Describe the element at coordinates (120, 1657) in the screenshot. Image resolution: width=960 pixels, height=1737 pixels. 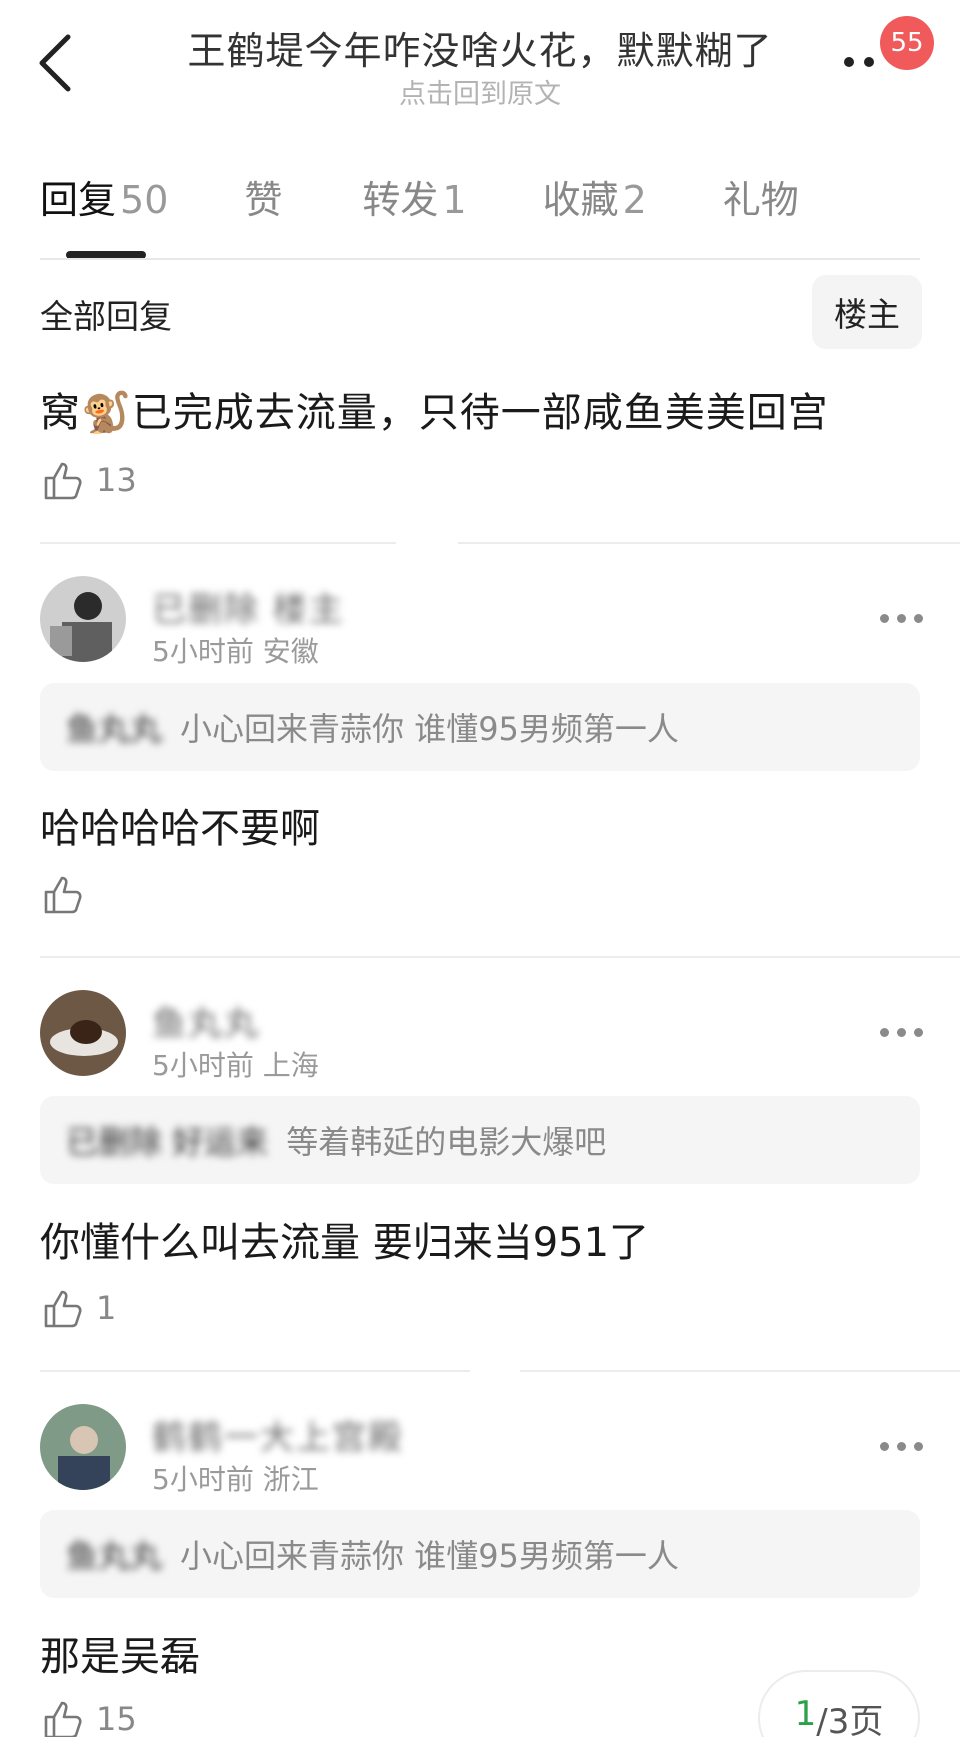
I see `reply-text: 那是吴磊` at that location.